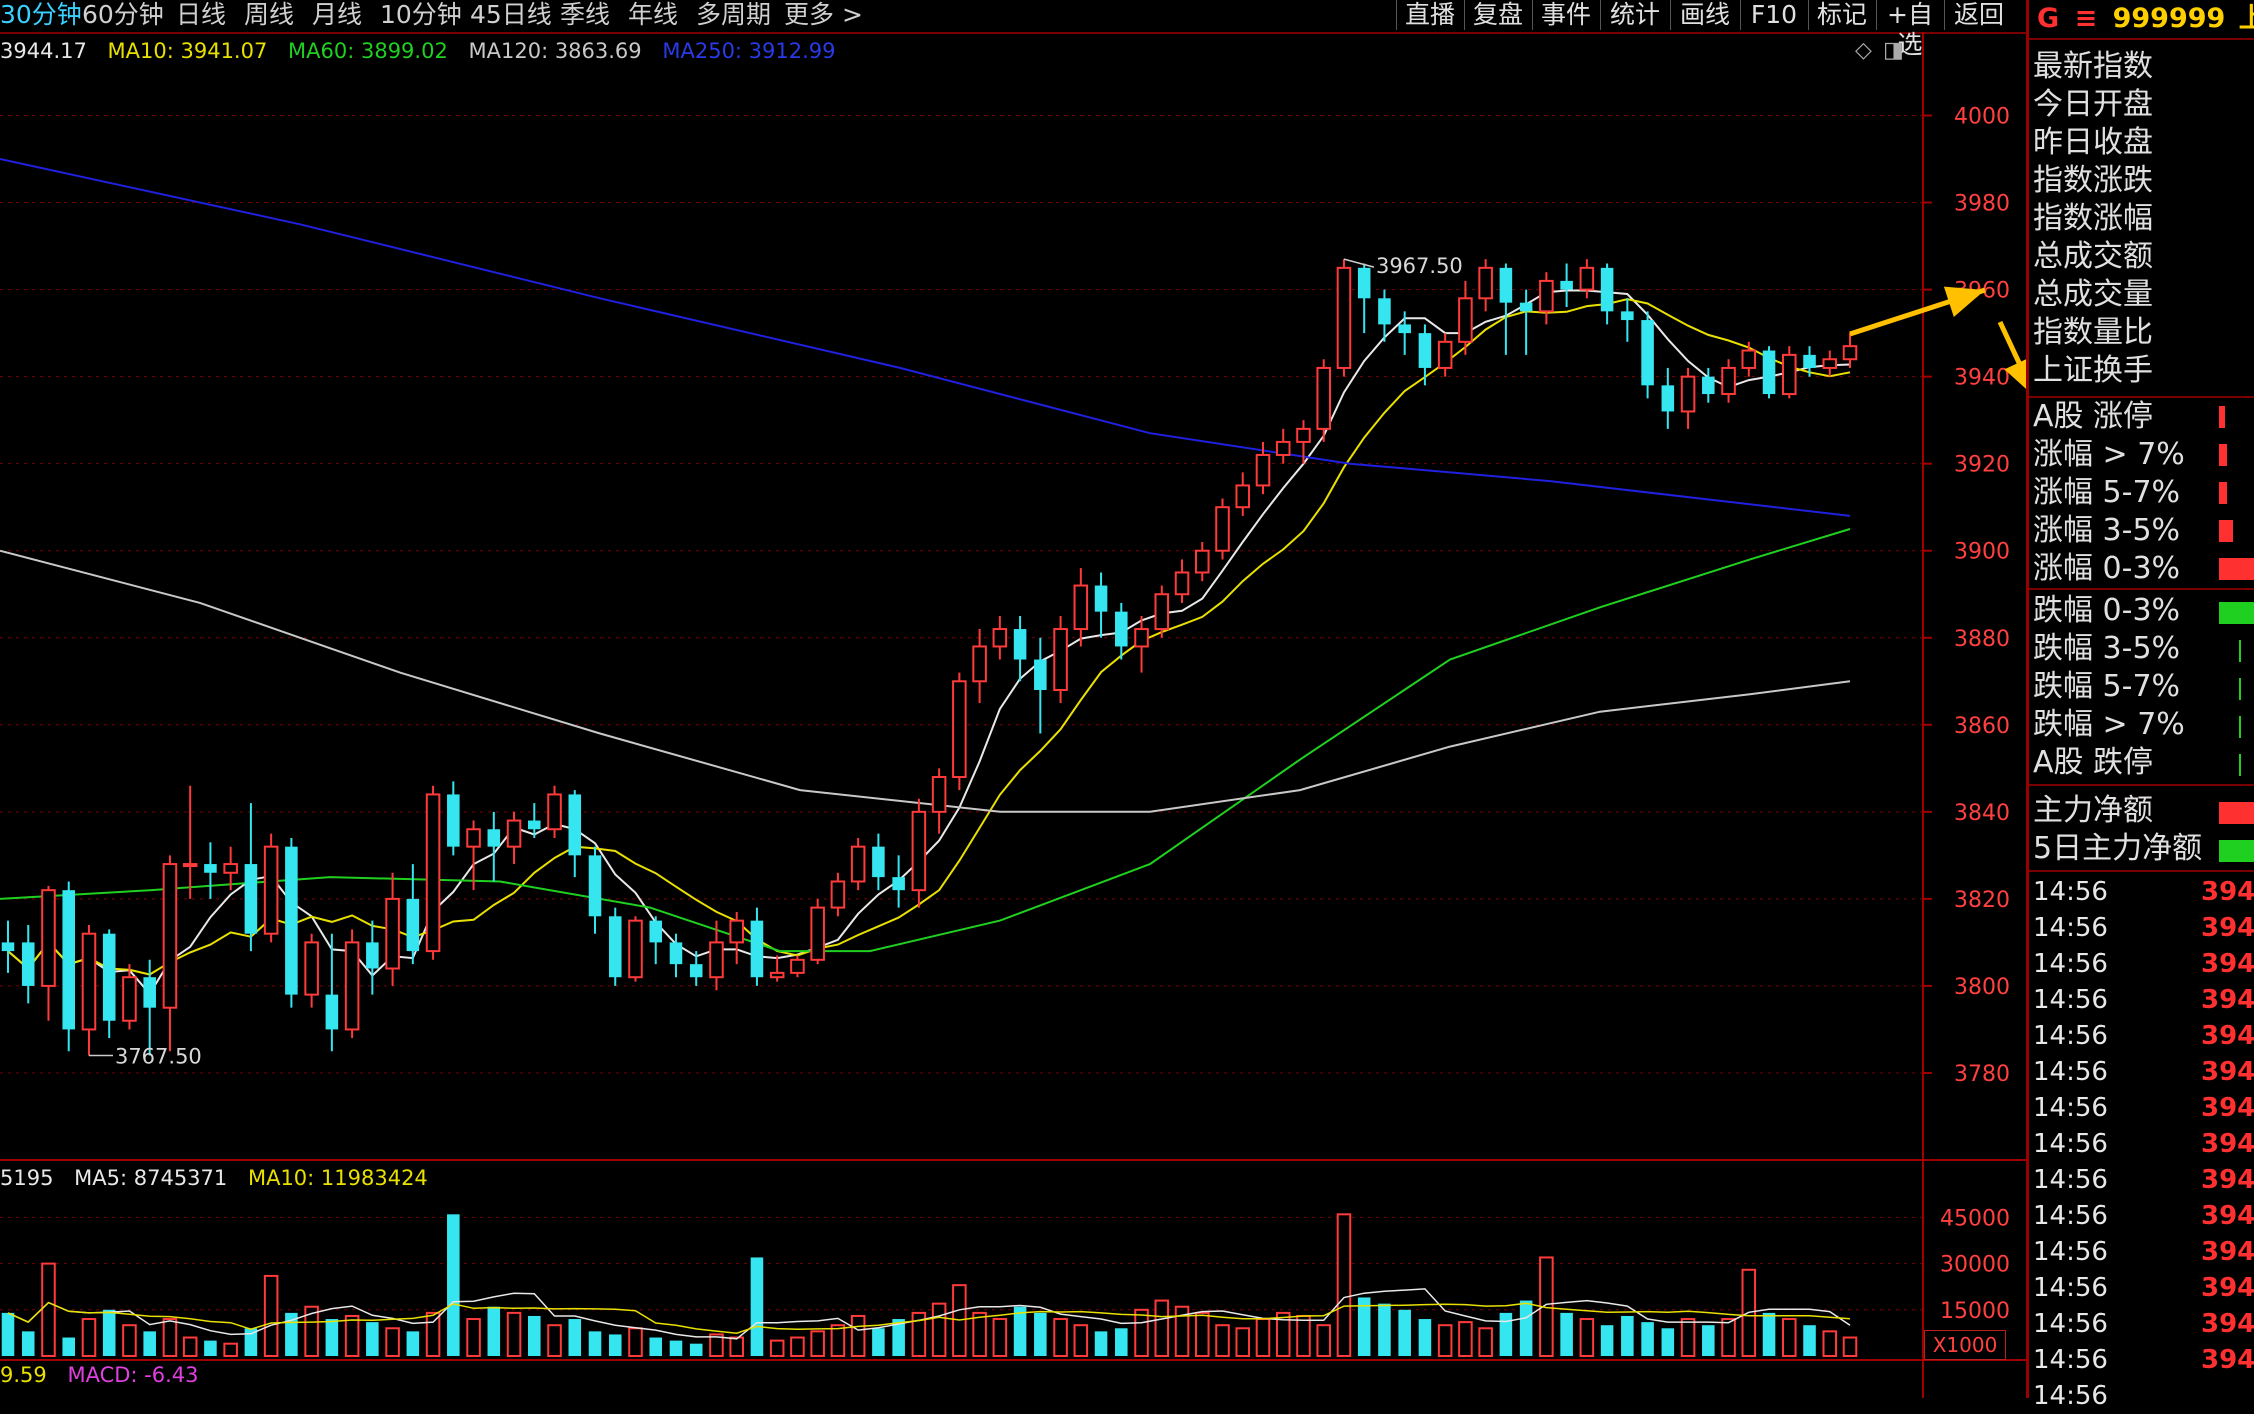 The width and height of the screenshot is (2254, 1414). I want to click on toolbar-button-4: 画线, so click(1704, 15).